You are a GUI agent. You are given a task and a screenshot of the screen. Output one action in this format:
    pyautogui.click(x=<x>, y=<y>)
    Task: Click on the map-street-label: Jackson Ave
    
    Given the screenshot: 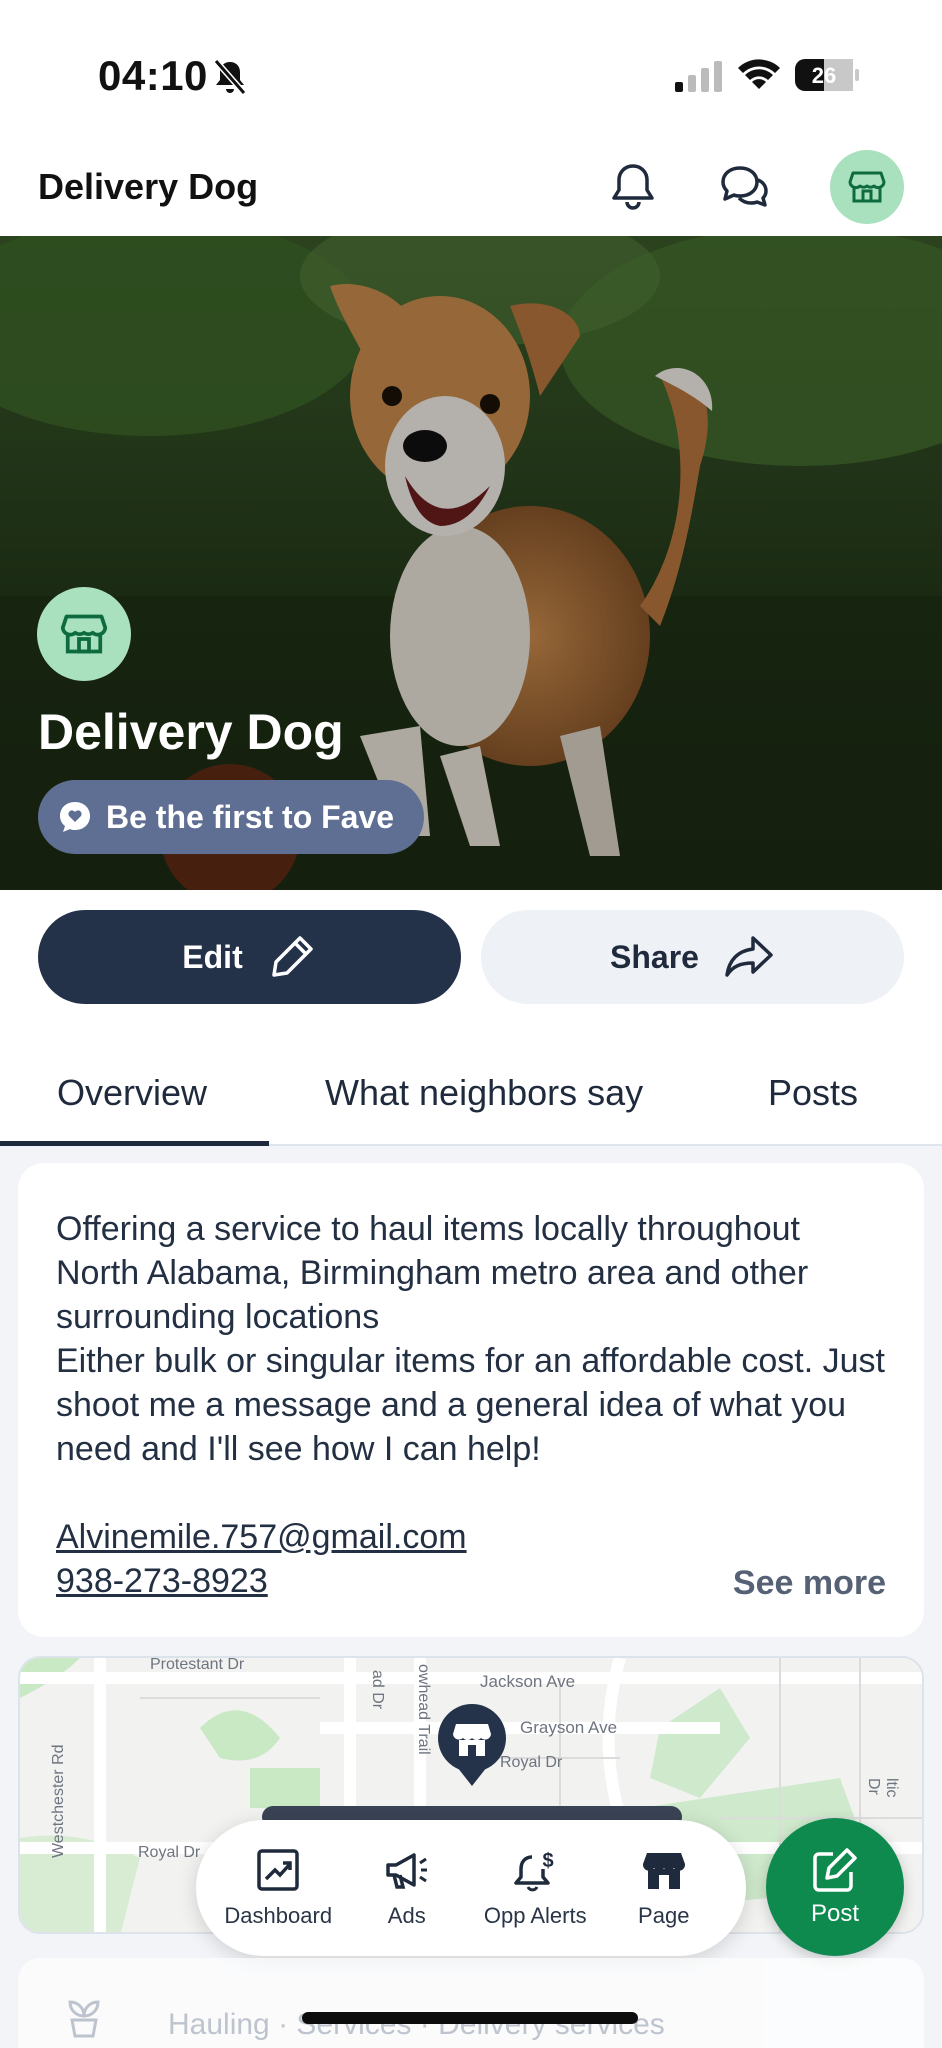 What is the action you would take?
    pyautogui.click(x=528, y=1681)
    